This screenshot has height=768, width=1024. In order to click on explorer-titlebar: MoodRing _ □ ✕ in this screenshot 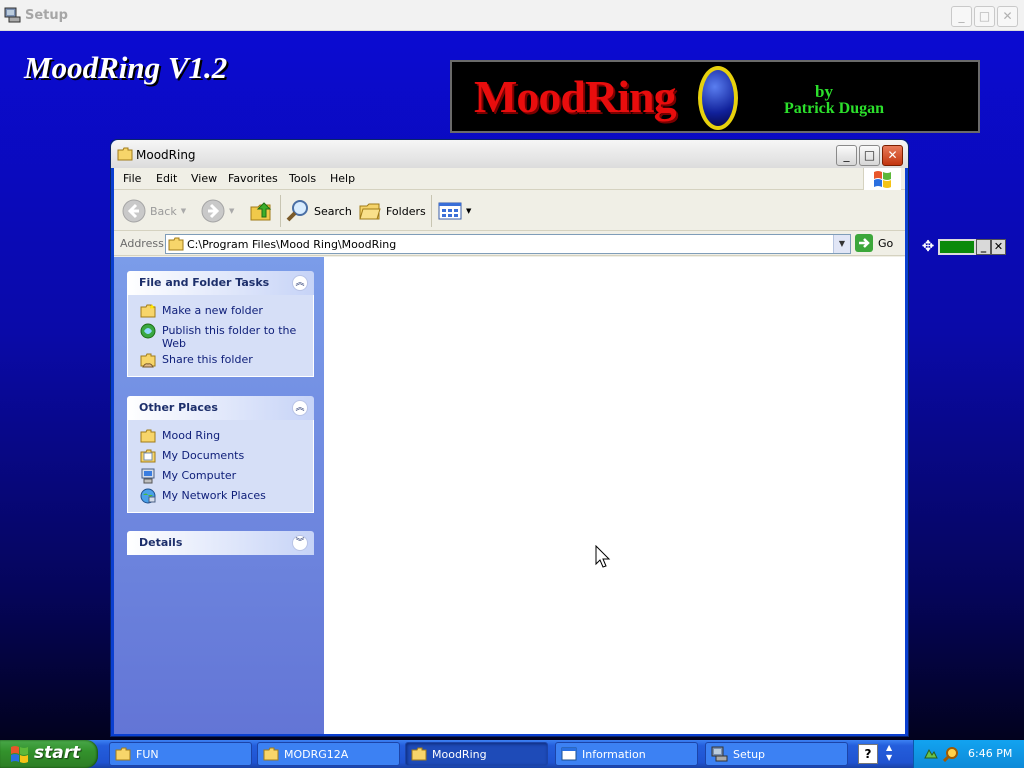, I will do `click(509, 154)`.